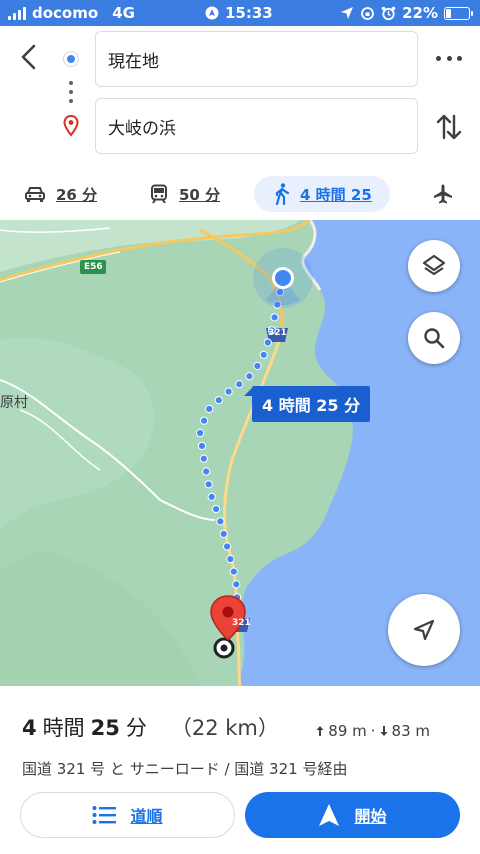 This screenshot has height=854, width=480. I want to click on list-icon, so click(104, 815).